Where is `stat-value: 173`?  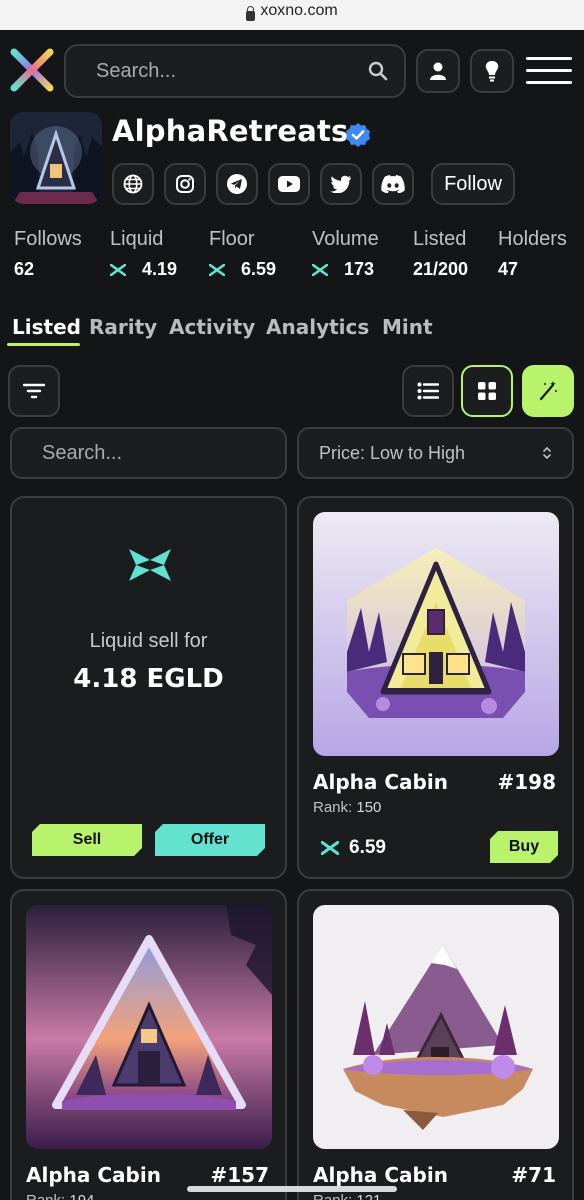
stat-value: 173 is located at coordinates (345, 269).